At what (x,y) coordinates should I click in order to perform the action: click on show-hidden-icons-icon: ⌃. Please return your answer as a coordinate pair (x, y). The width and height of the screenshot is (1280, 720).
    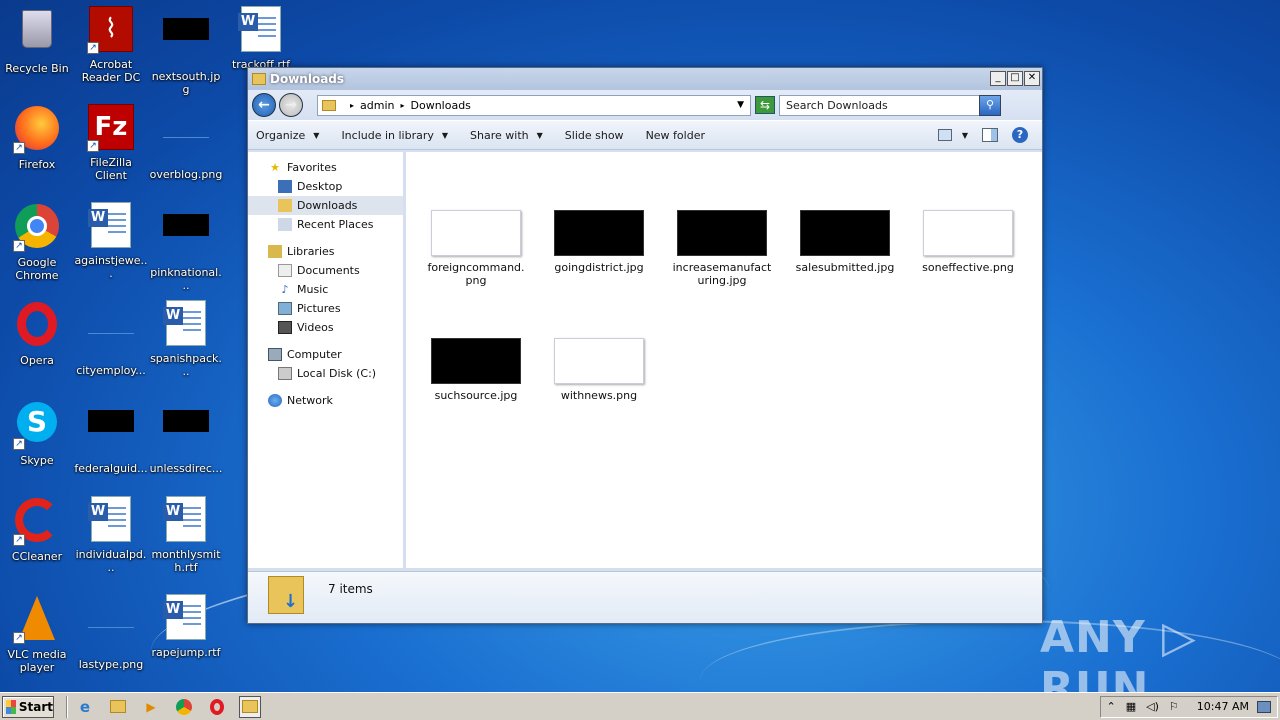
    Looking at the image, I should click on (1111, 706).